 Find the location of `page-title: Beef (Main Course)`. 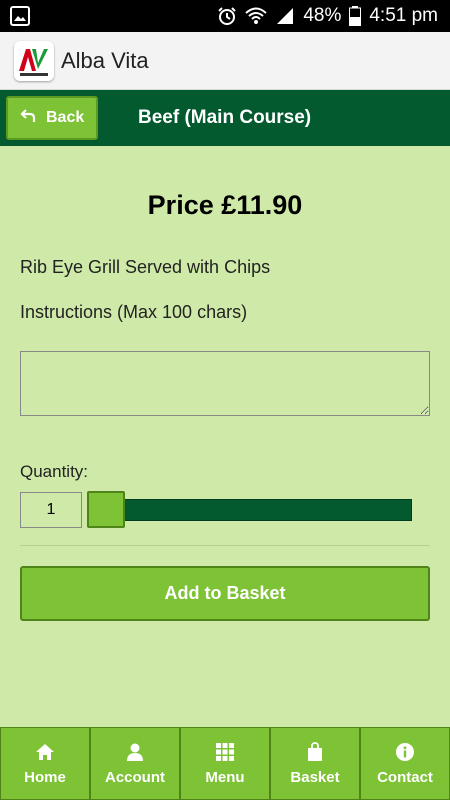

page-title: Beef (Main Course) is located at coordinates (225, 117).